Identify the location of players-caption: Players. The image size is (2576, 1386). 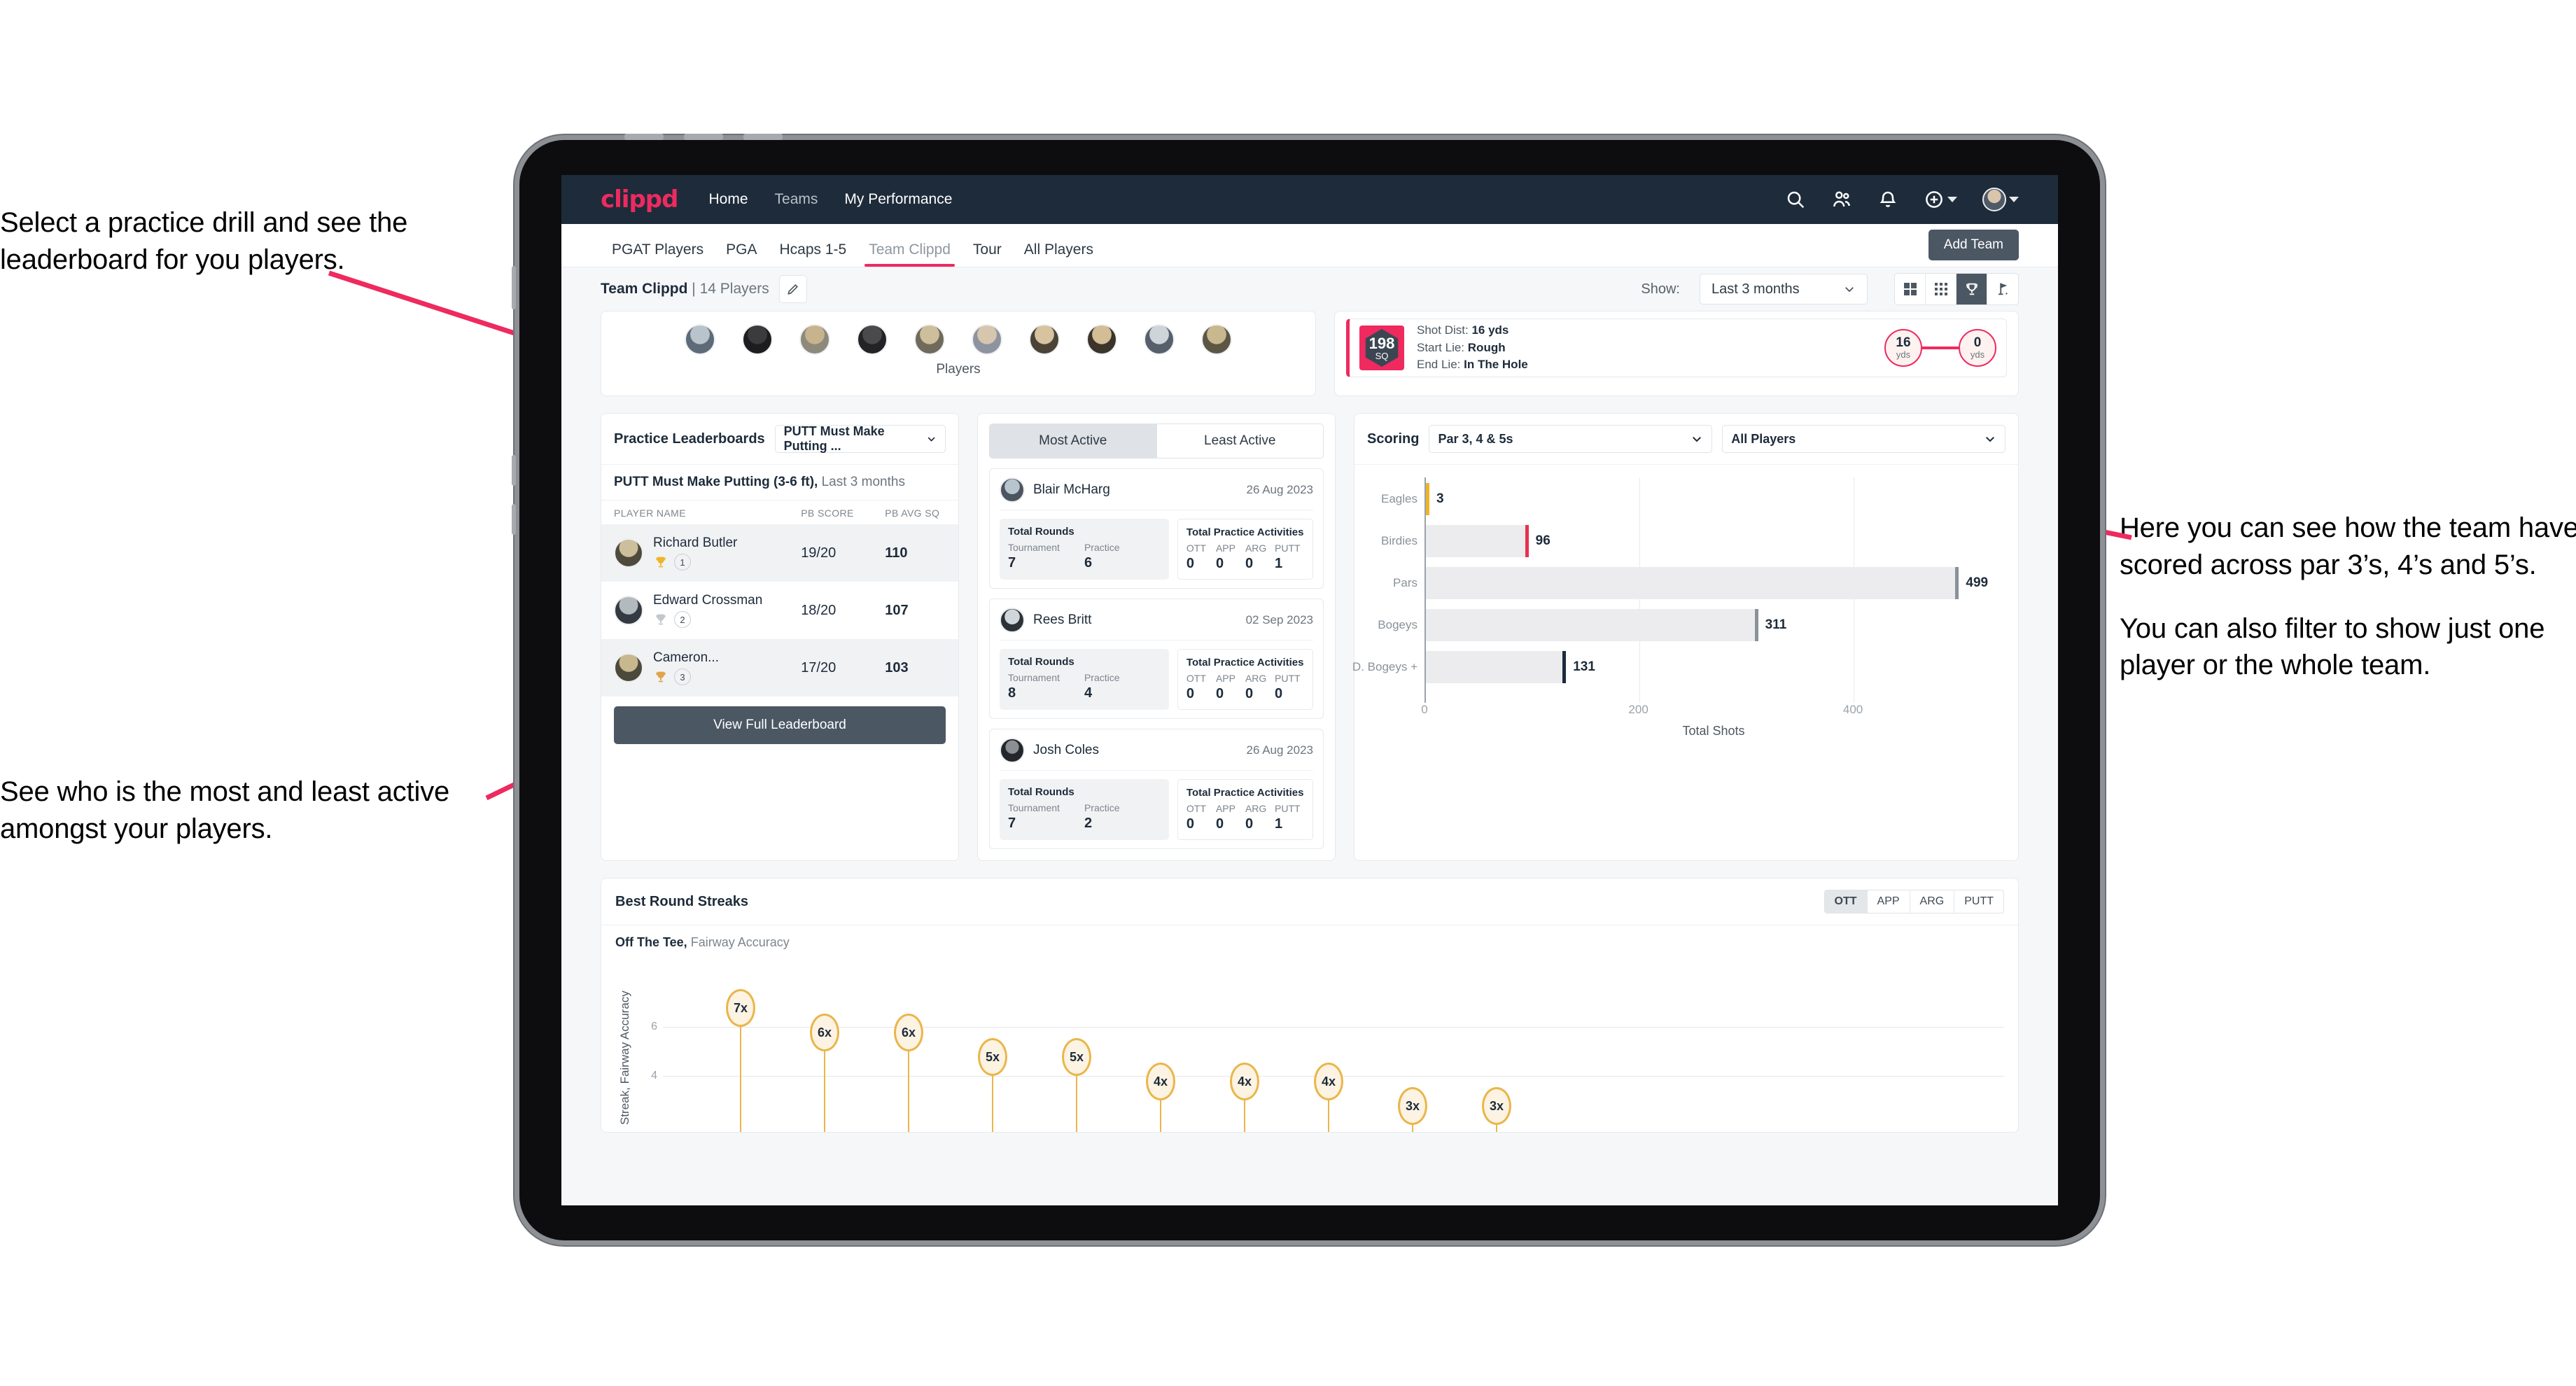
(958, 369).